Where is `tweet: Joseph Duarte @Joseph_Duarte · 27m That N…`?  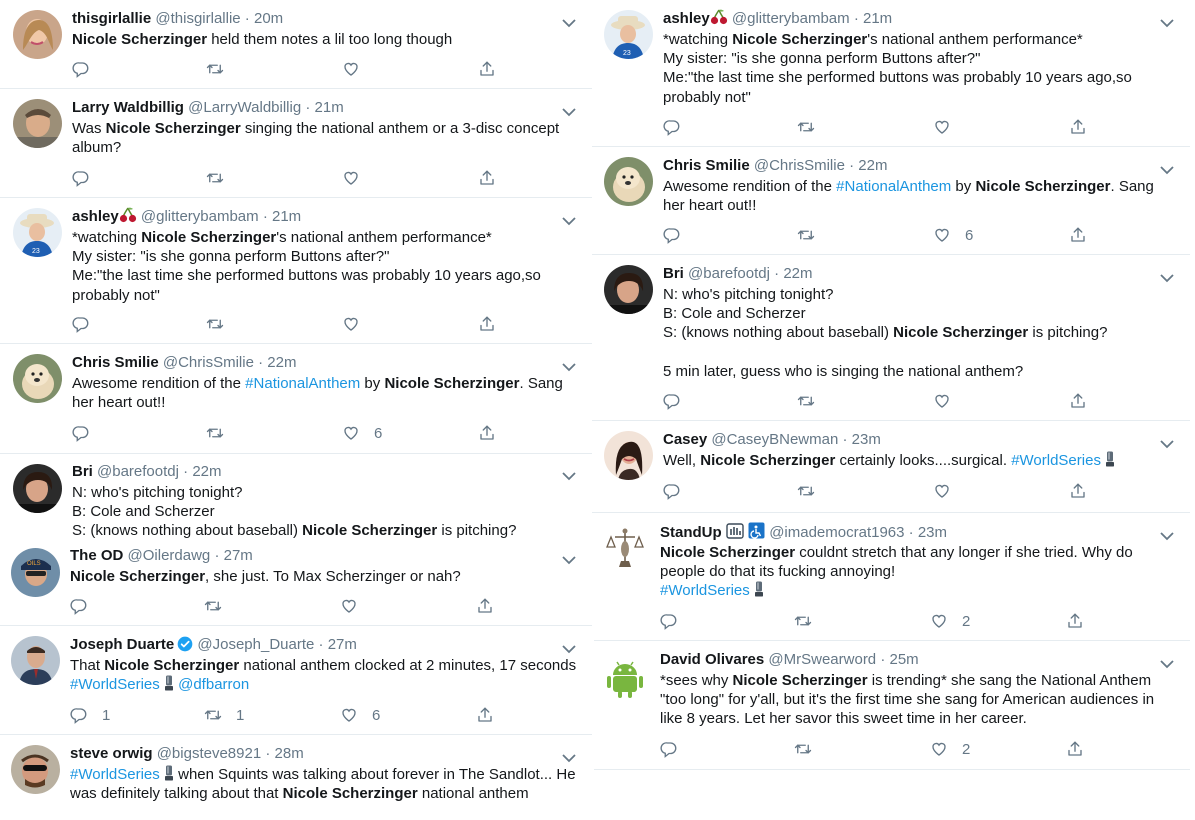 tweet: Joseph Duarte @Joseph_Duarte · 27m That N… is located at coordinates (296, 680).